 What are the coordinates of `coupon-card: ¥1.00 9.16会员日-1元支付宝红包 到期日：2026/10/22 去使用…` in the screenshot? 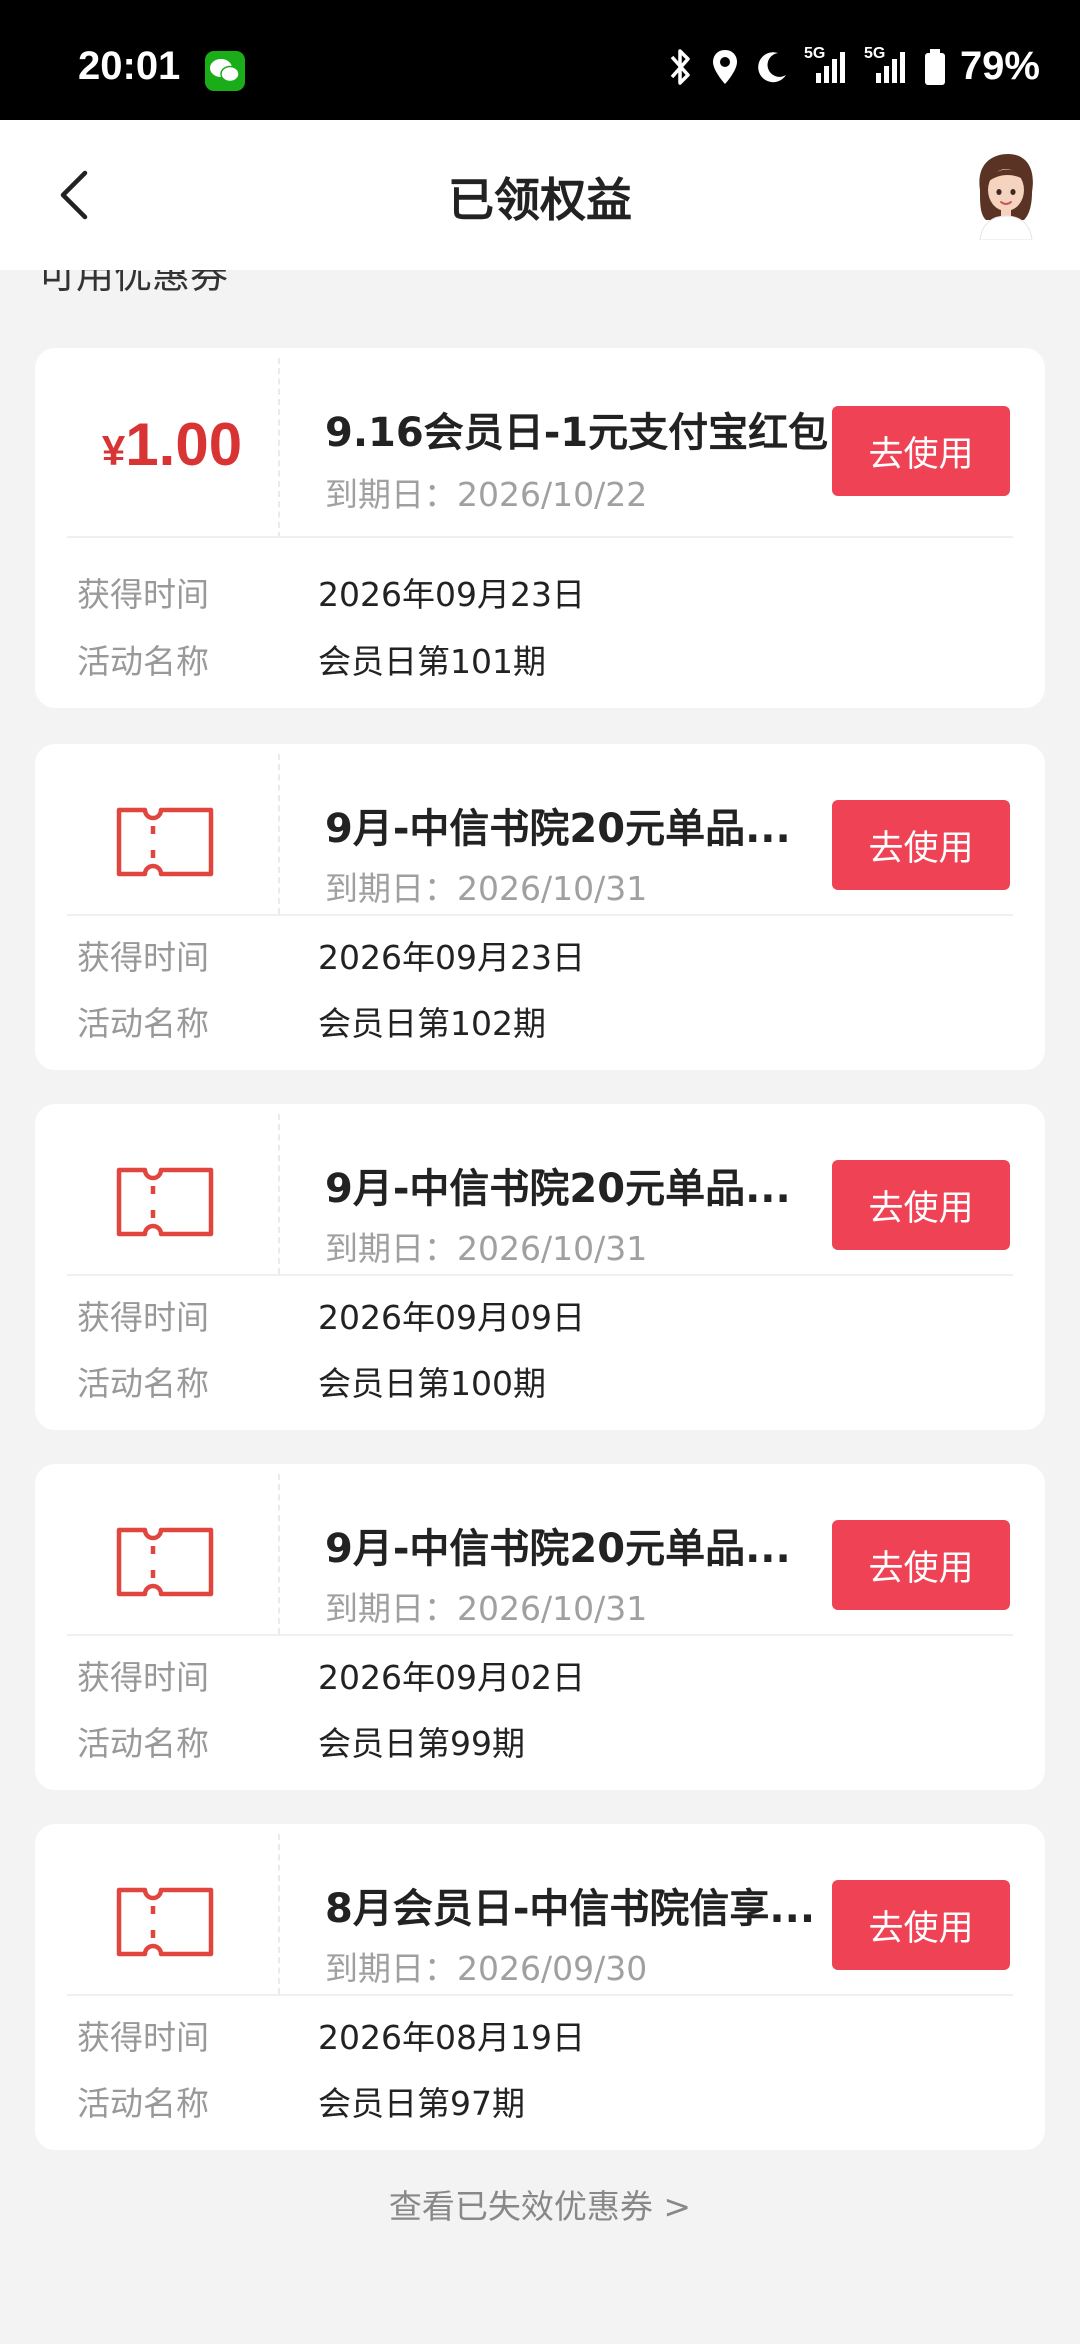 It's located at (540, 528).